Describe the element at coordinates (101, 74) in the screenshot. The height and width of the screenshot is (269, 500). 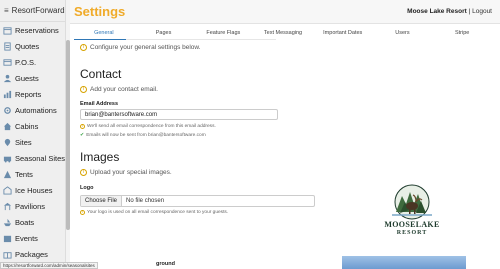
I see `contact-heading: Contact` at that location.